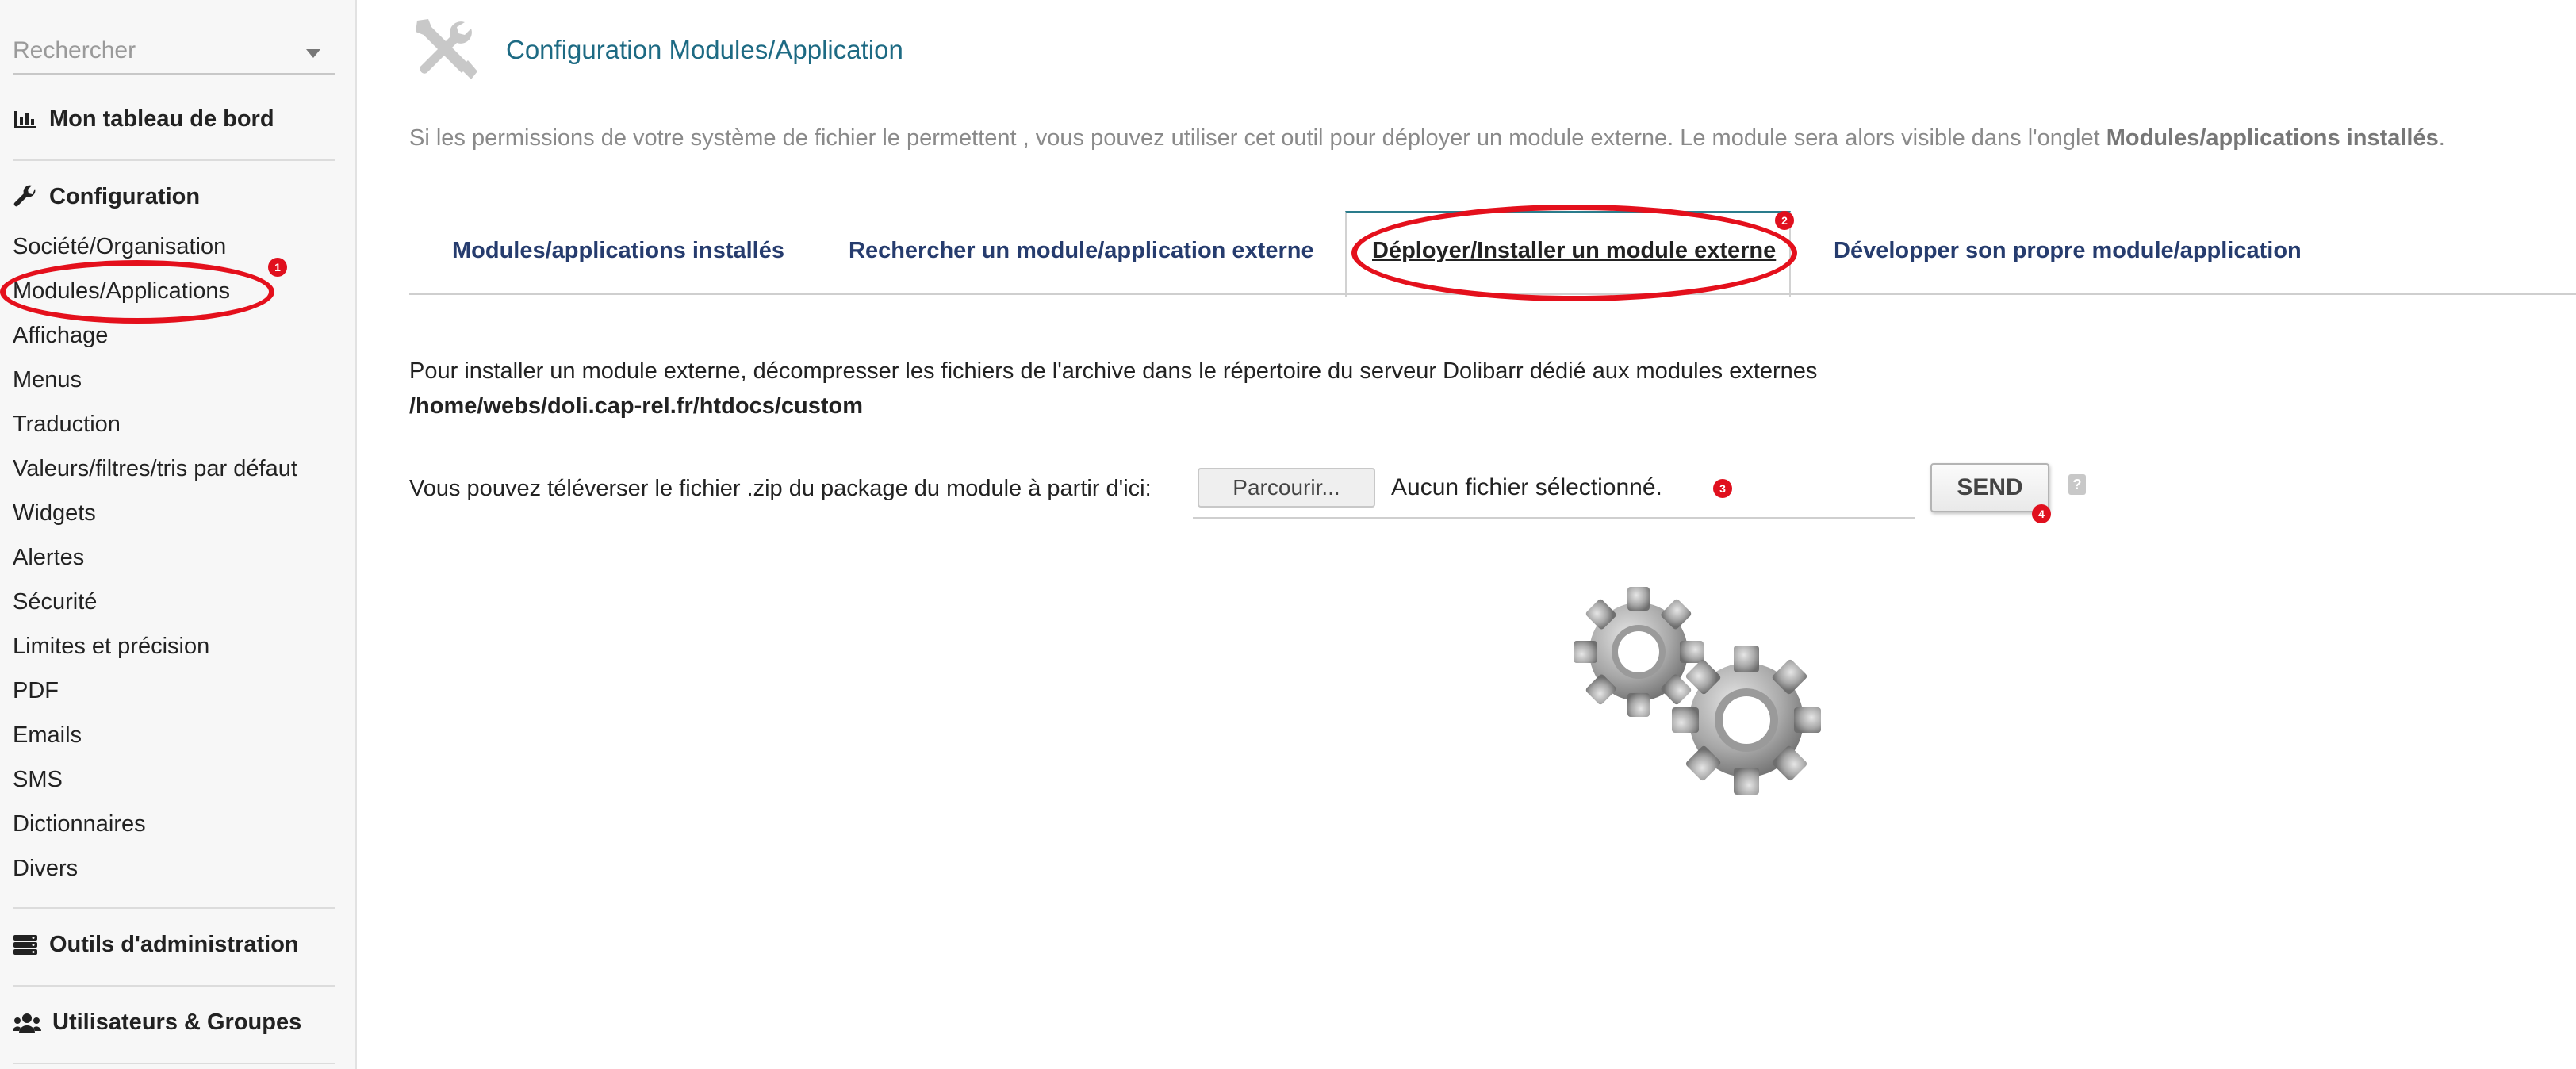 Image resolution: width=2576 pixels, height=1069 pixels. What do you see at coordinates (162, 119) in the screenshot?
I see `sidebar-dashboard-label: Mon tableau de bord` at bounding box center [162, 119].